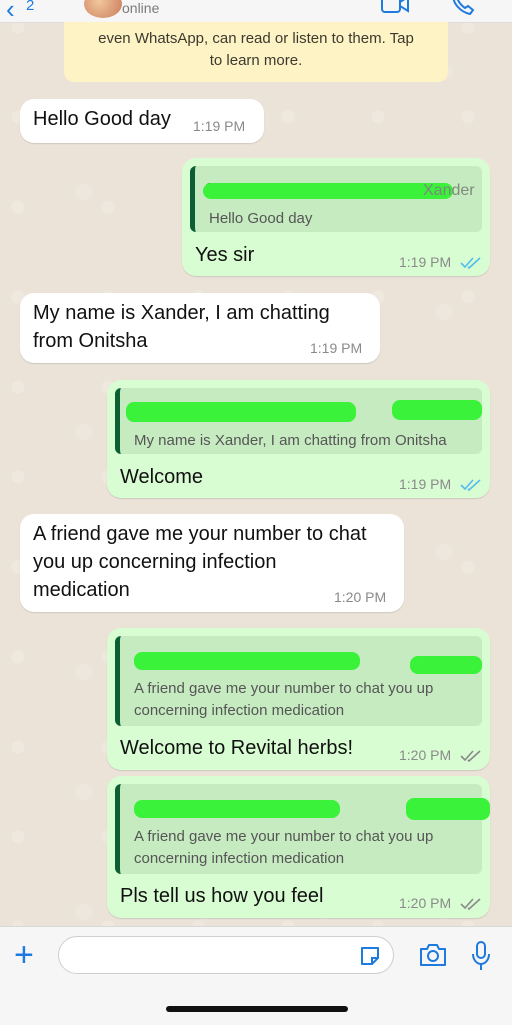 This screenshot has height=1025, width=512. Describe the element at coordinates (181, 313) in the screenshot. I see `message-text-line-1: My name is Xander, I am chatting` at that location.